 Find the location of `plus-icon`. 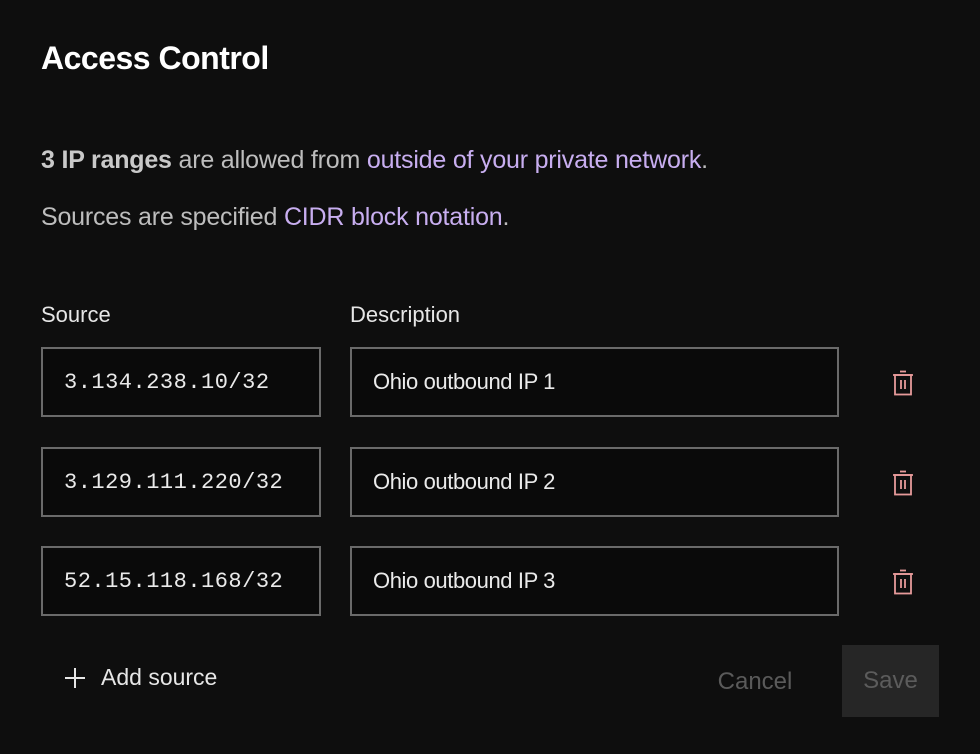

plus-icon is located at coordinates (75, 677).